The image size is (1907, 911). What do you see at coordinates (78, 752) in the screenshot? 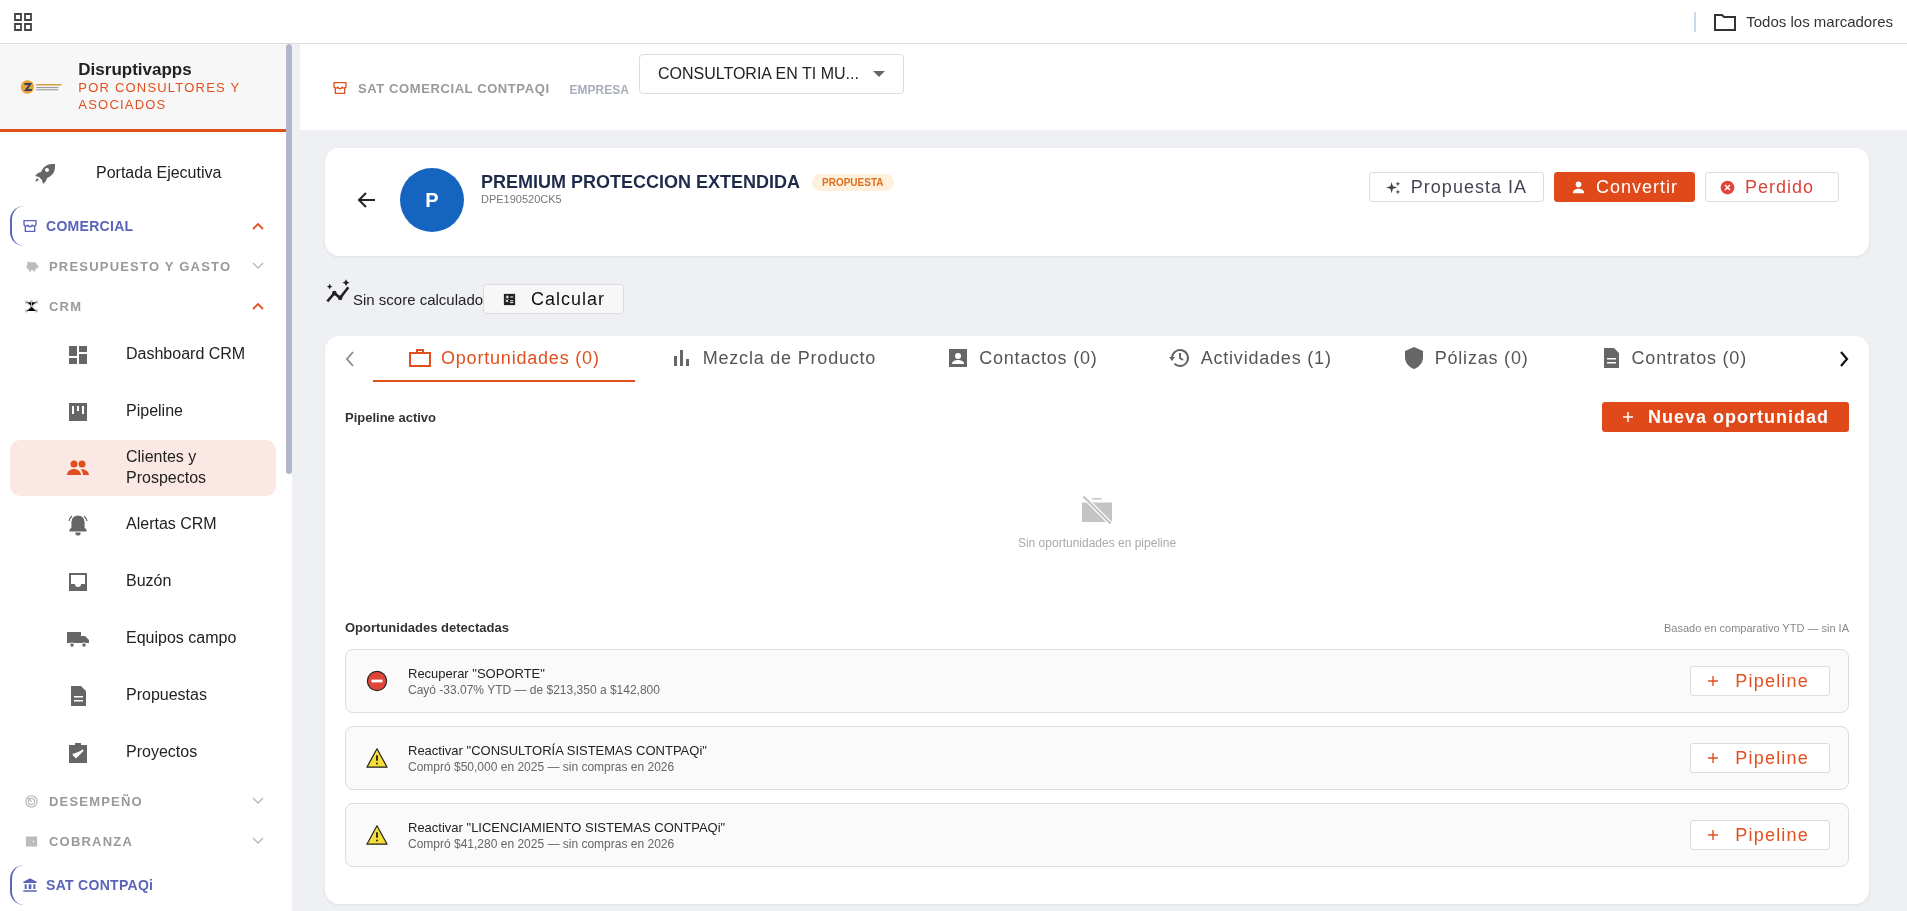
I see `clipboard-check-icon` at bounding box center [78, 752].